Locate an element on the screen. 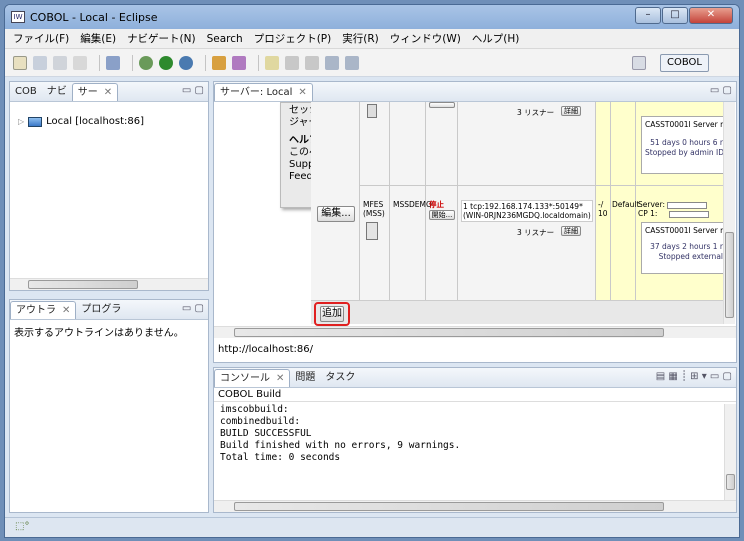 Image resolution: width=744 pixels, height=541 pixels. expand-arrow-icon: ▷ is located at coordinates (21, 121).